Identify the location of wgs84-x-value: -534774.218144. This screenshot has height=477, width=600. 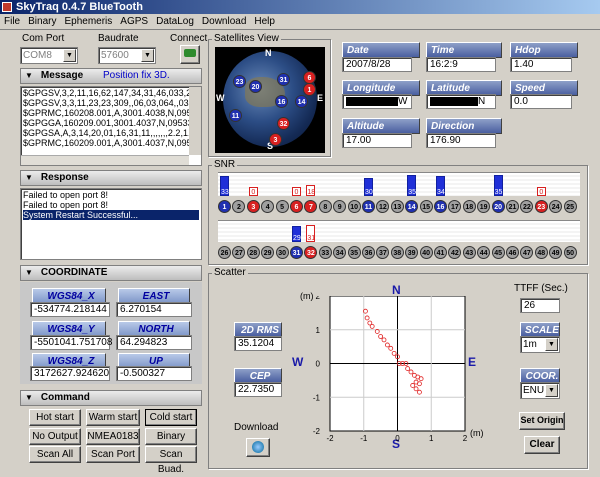
(70, 309).